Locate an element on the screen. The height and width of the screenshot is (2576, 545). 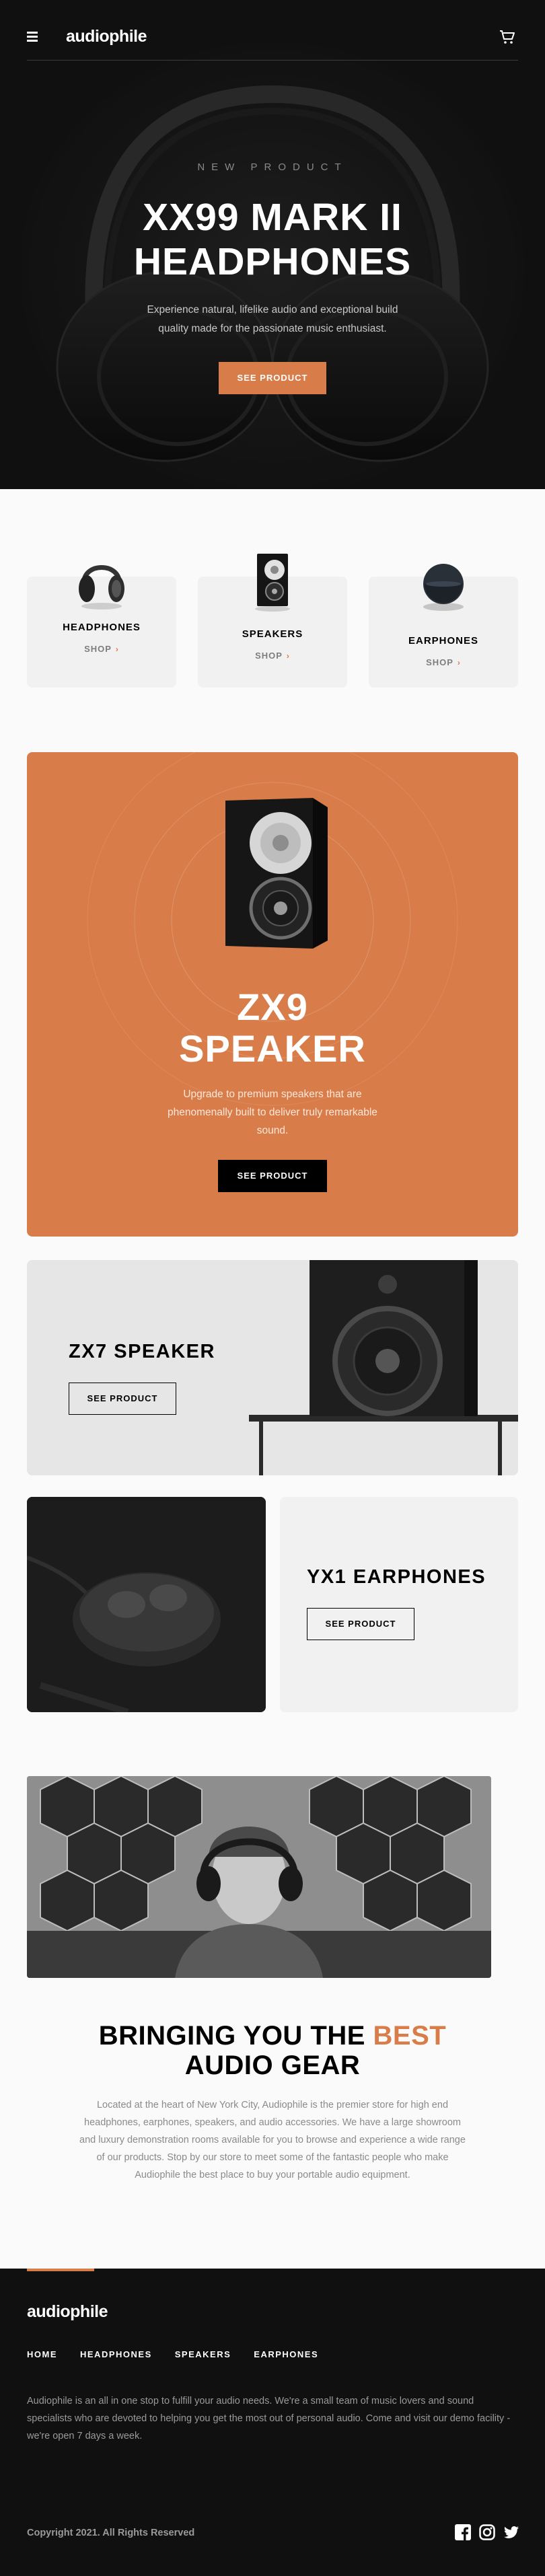
yx1-earphones-case-image is located at coordinates (146, 1605).